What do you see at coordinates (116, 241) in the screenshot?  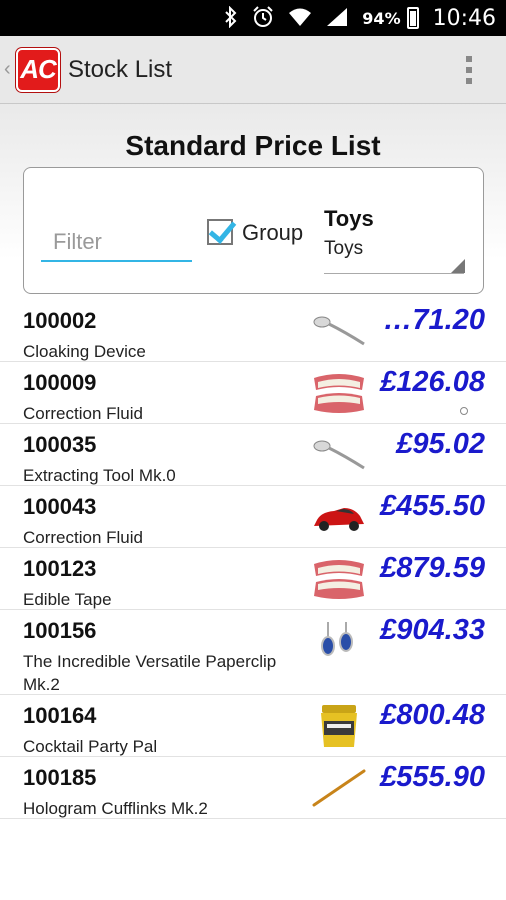 I see `filter-input` at bounding box center [116, 241].